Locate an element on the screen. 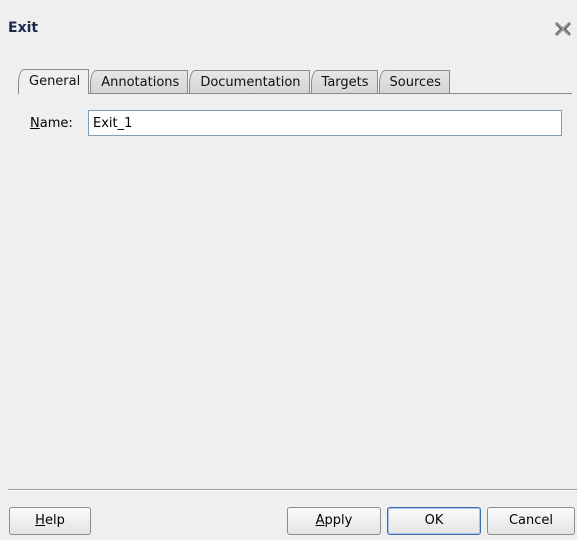 This screenshot has width=577, height=540. apply-mnemonic: A is located at coordinates (320, 520).